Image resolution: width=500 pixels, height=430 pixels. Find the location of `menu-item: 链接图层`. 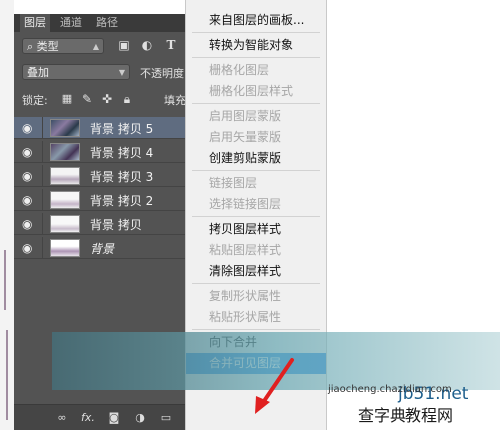

menu-item: 链接图层 is located at coordinates (233, 183).